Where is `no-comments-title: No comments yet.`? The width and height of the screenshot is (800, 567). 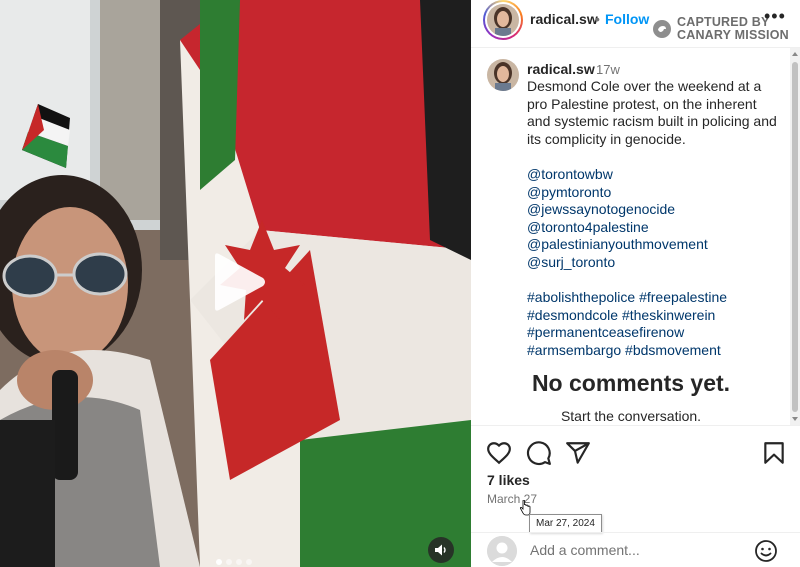
no-comments-title: No comments yet. is located at coordinates (631, 383).